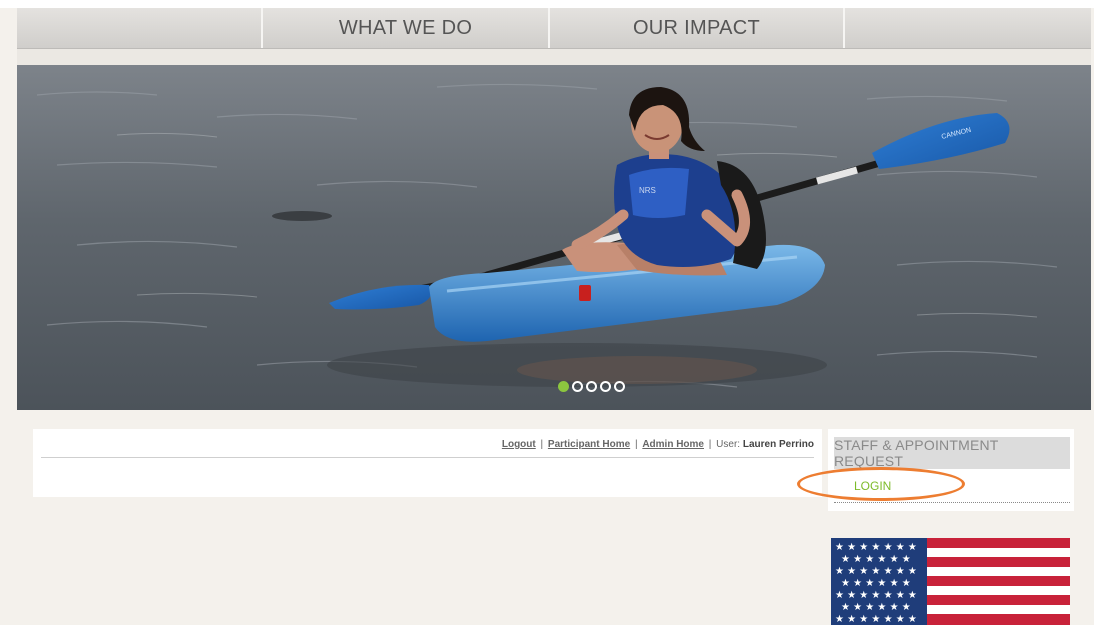  Describe the element at coordinates (728, 444) in the screenshot. I see `user-label: User:` at that location.